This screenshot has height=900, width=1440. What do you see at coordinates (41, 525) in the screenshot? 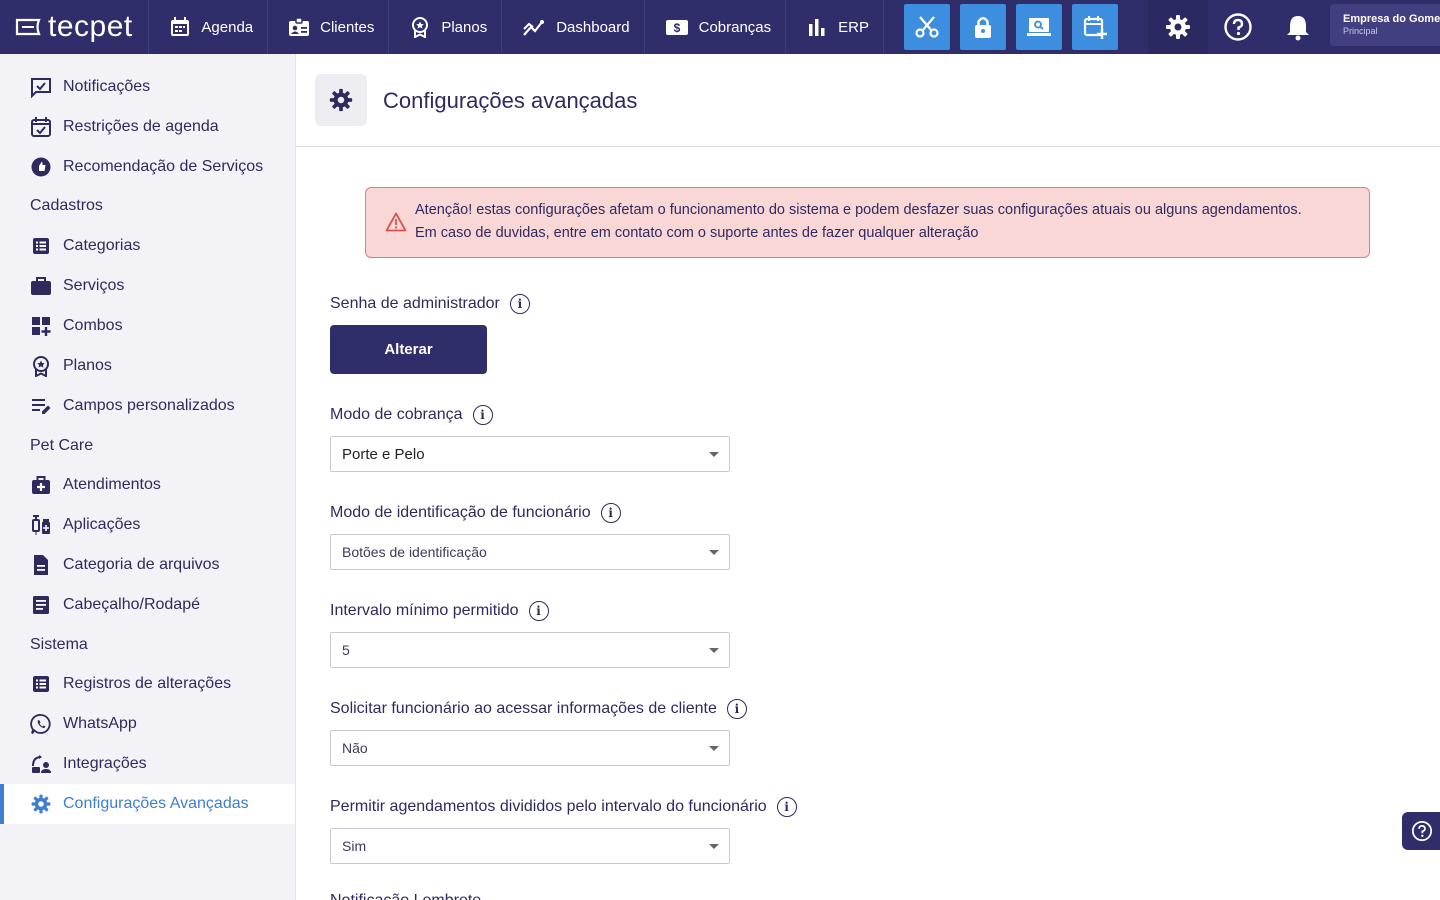
I see `syringe-icon` at bounding box center [41, 525].